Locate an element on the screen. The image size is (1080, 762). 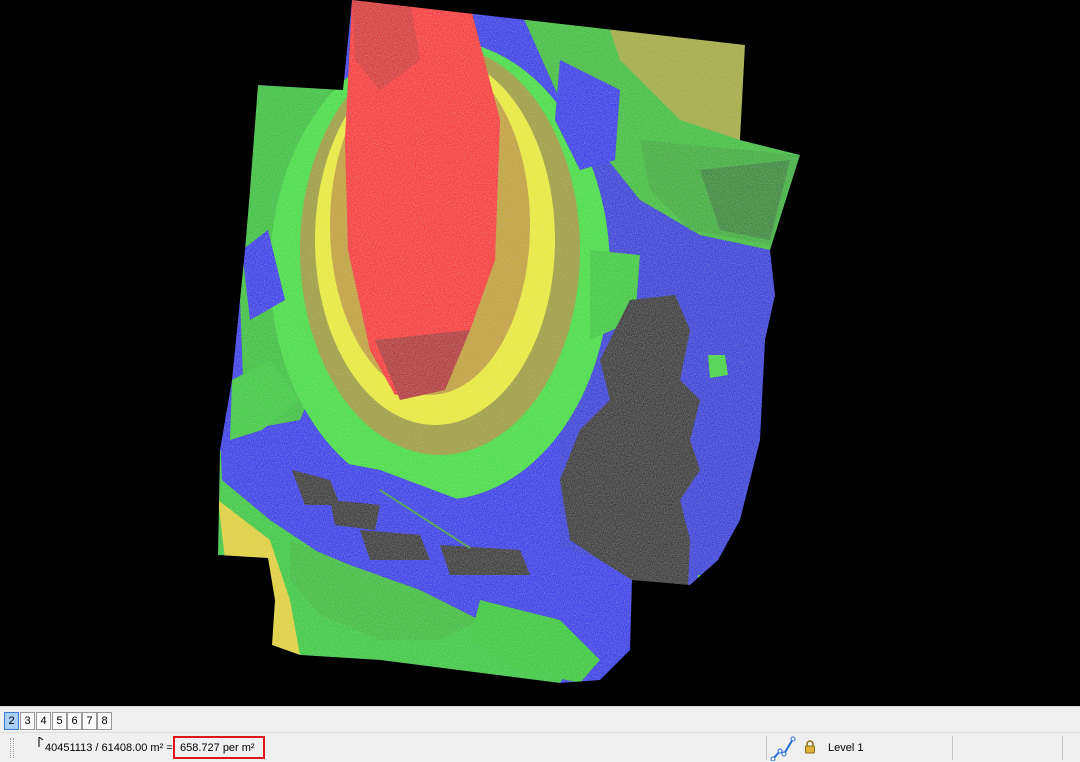
point-density: 658.727 per m² is located at coordinates (217, 748).